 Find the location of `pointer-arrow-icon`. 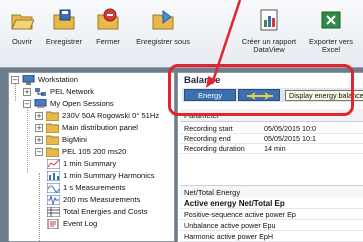

pointer-arrow-icon is located at coordinates (224, 44).